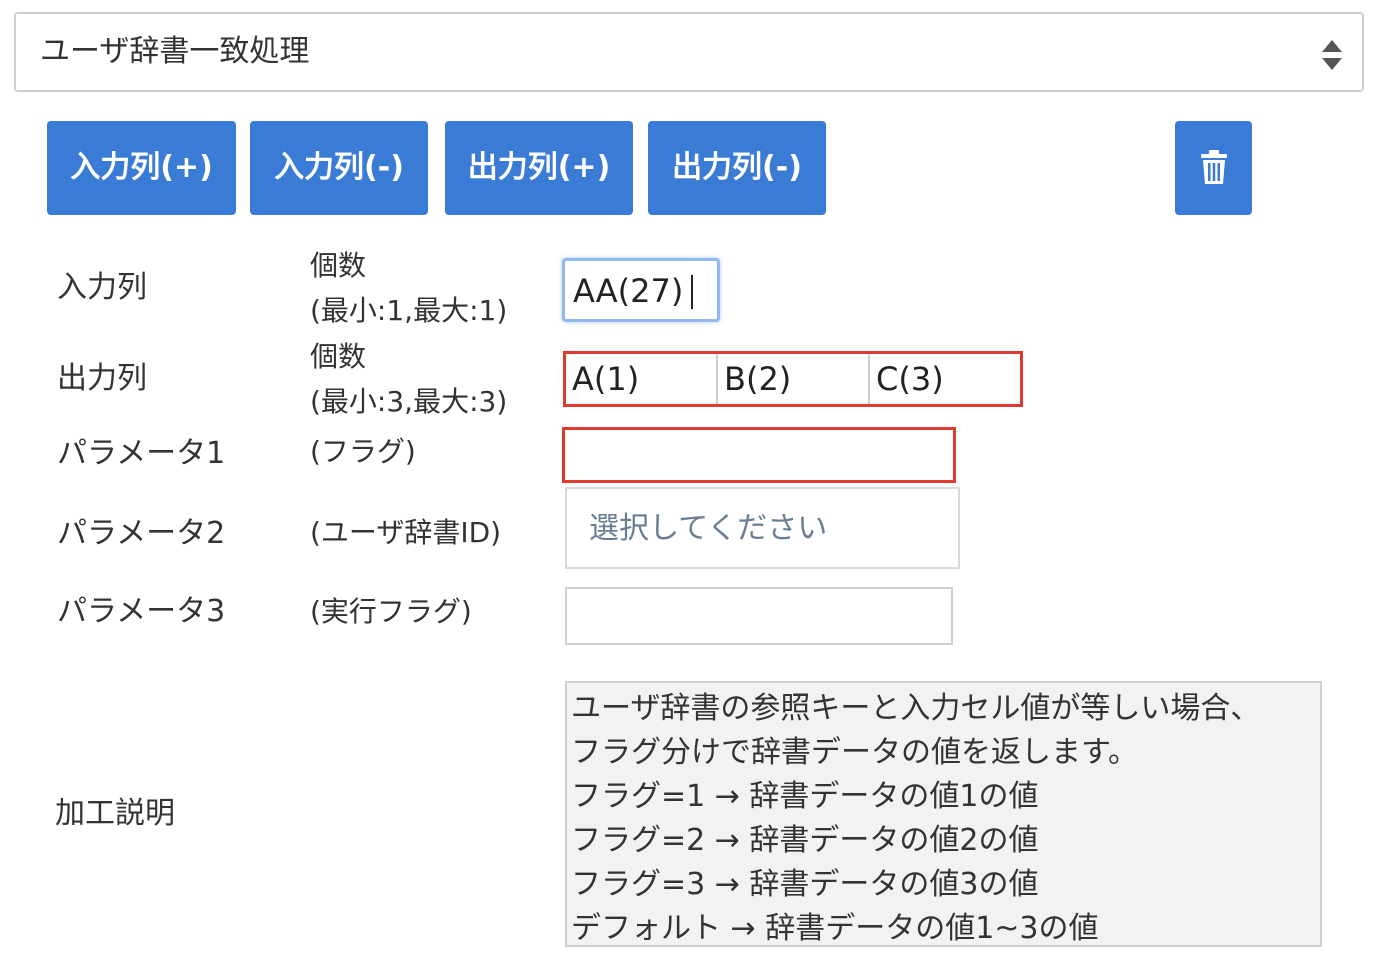  What do you see at coordinates (409, 401) in the screenshot?
I see `output-count-range: (最小:3,最大:3)` at bounding box center [409, 401].